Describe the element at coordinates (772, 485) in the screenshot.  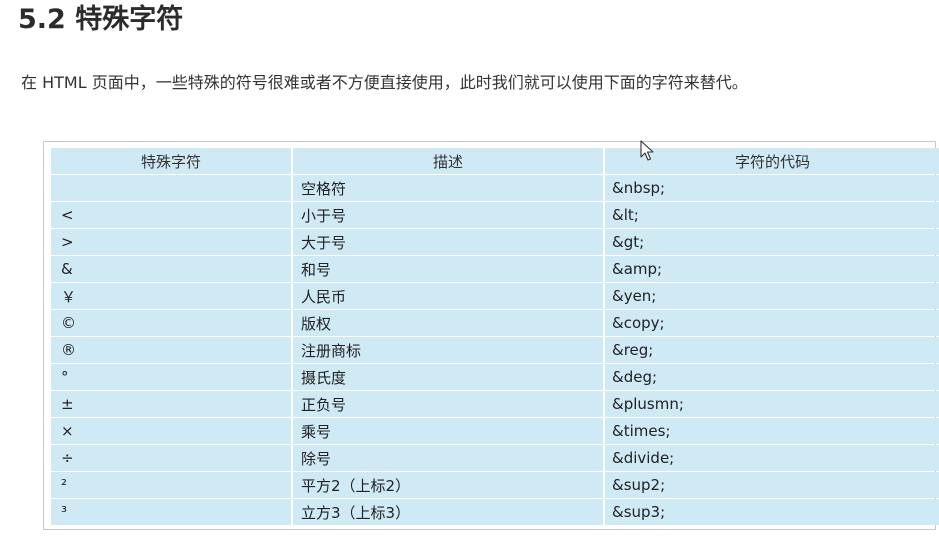
I see `code-cell: &sup2;` at that location.